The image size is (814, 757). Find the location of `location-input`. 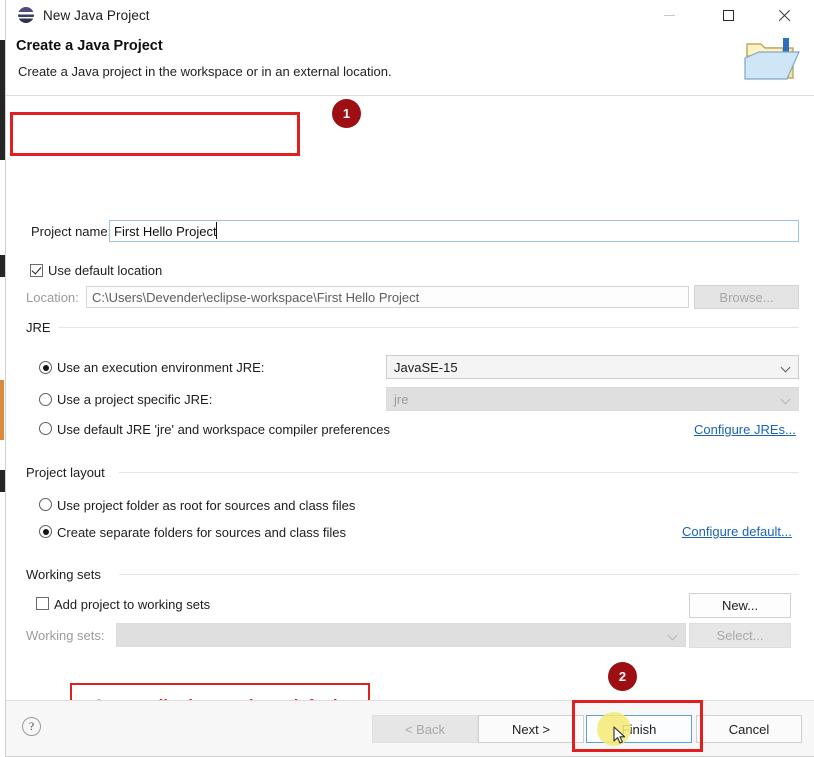

location-input is located at coordinates (387, 297).